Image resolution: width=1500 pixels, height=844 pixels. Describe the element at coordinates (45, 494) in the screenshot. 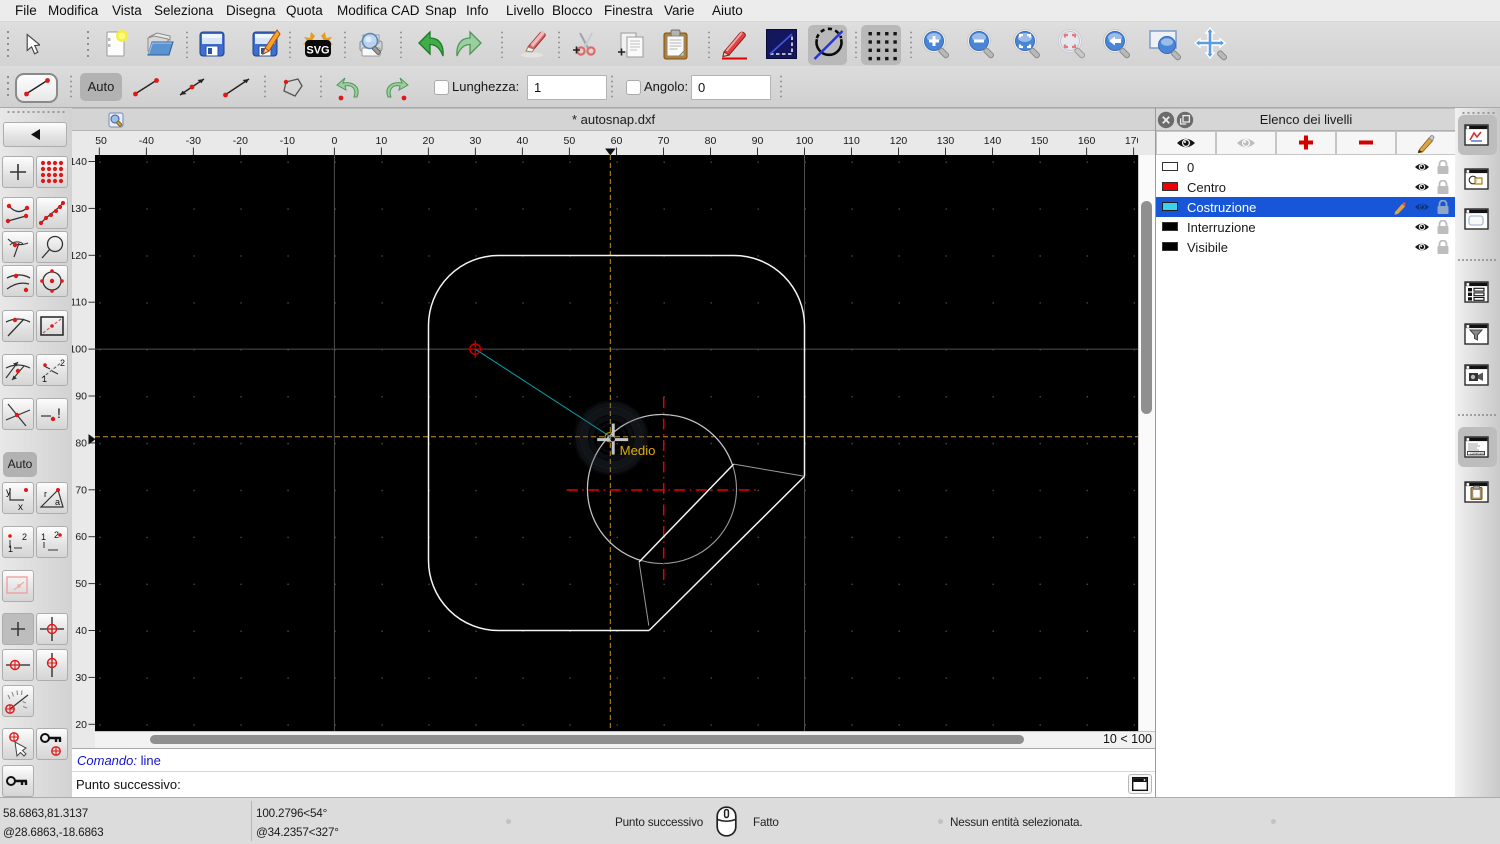

I see `svg-text: r` at that location.